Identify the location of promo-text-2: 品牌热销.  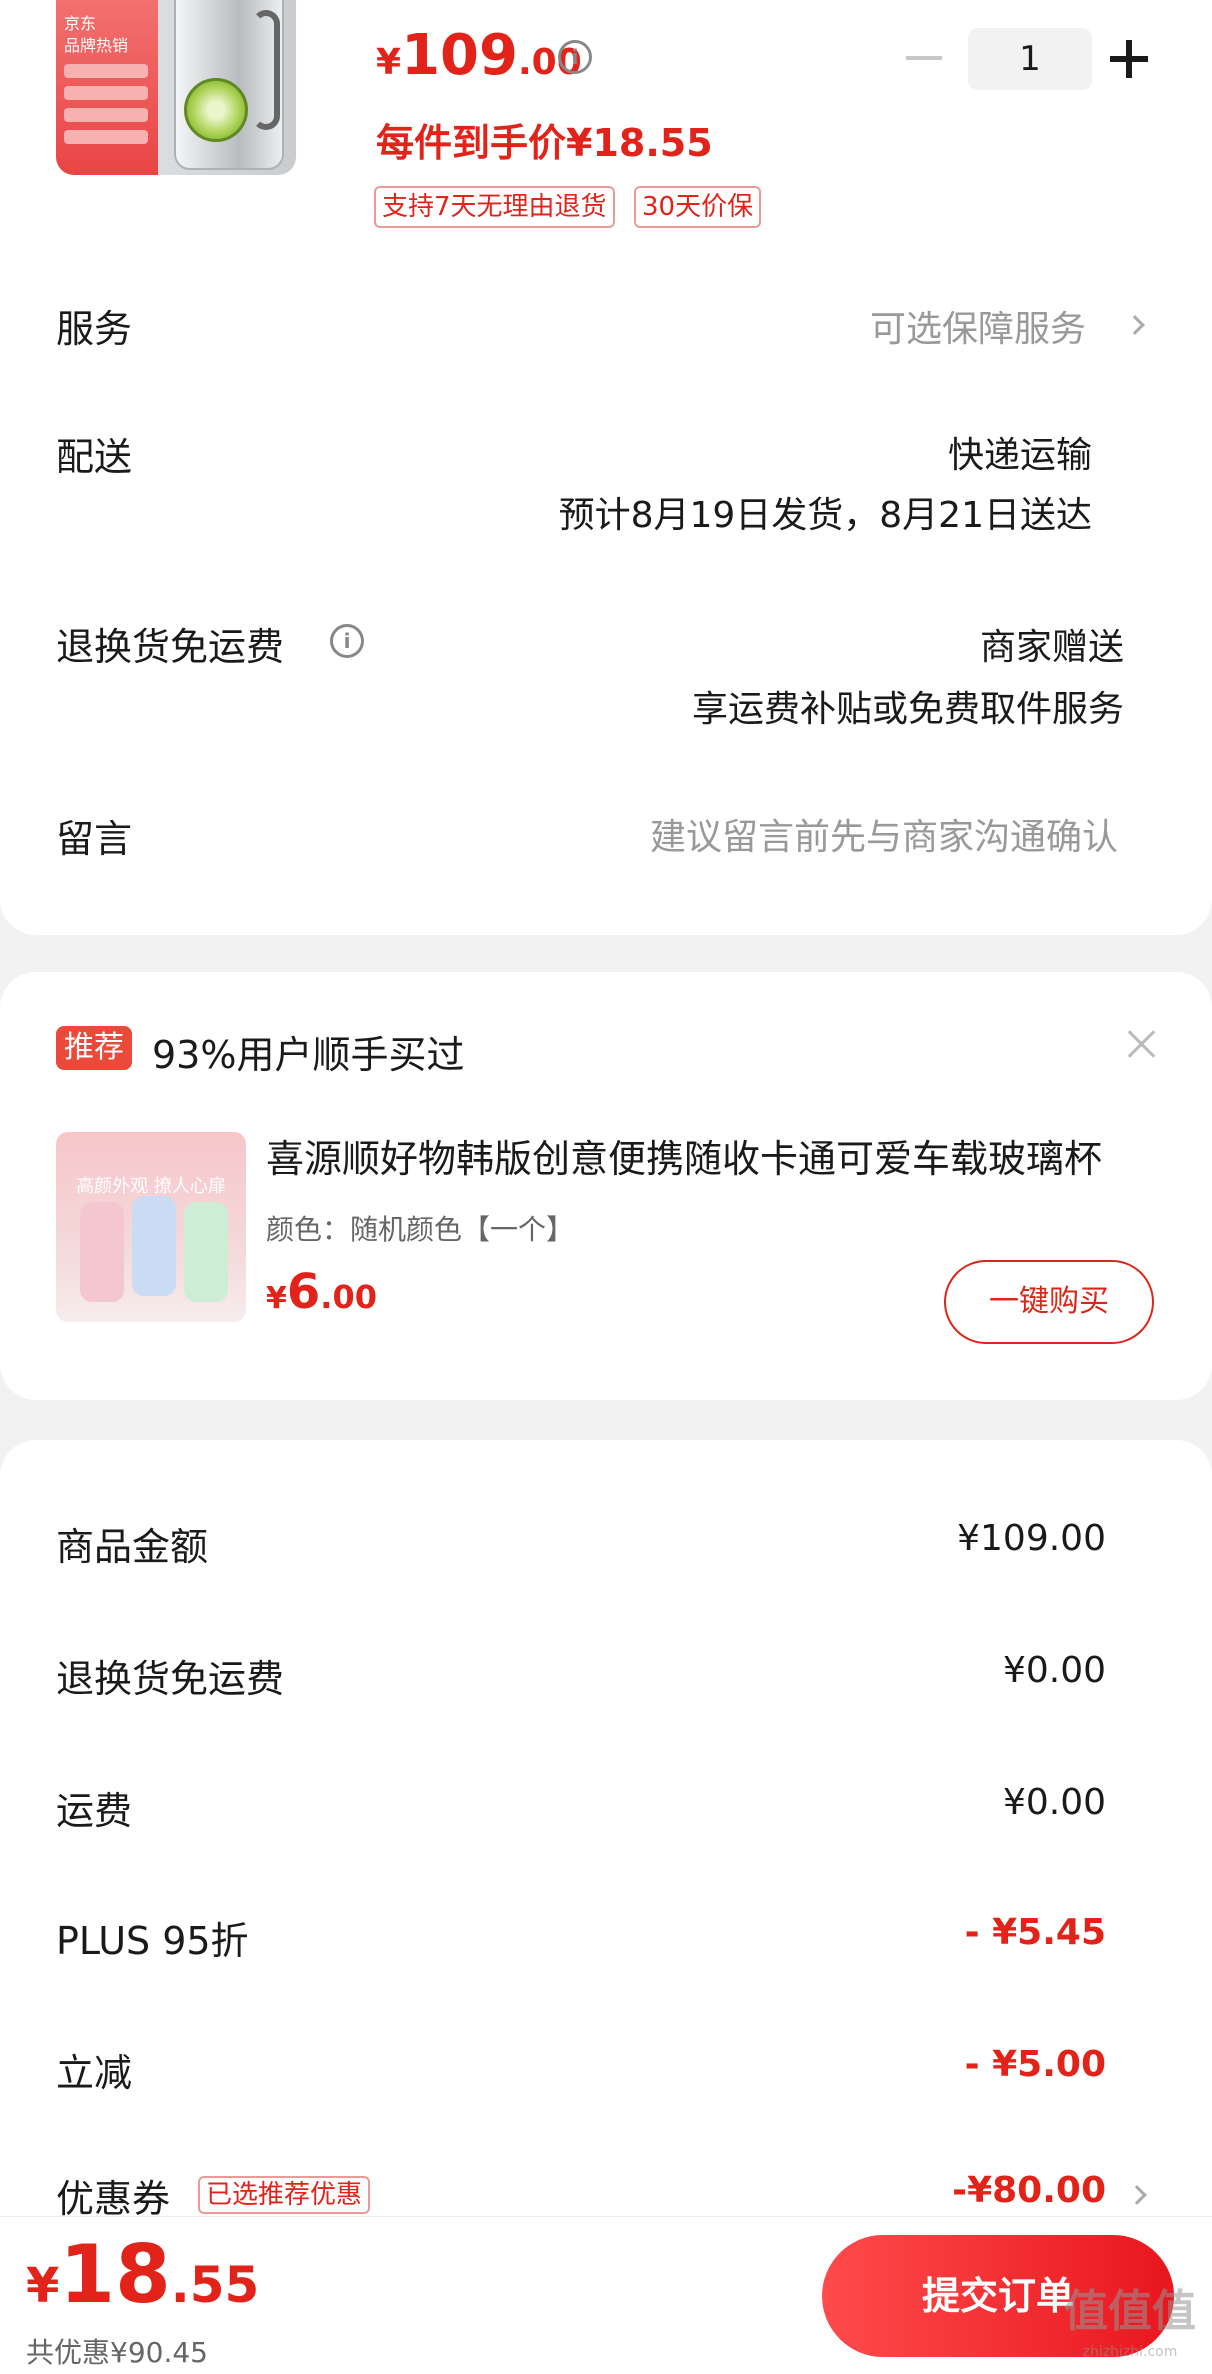
(96, 45).